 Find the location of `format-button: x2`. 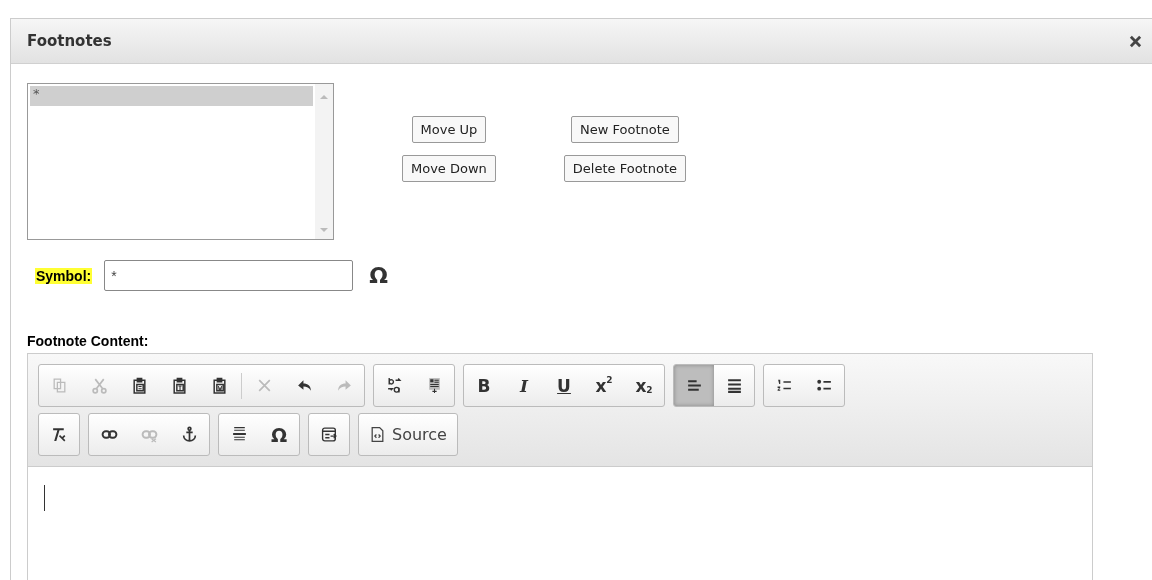

format-button: x2 is located at coordinates (644, 385).